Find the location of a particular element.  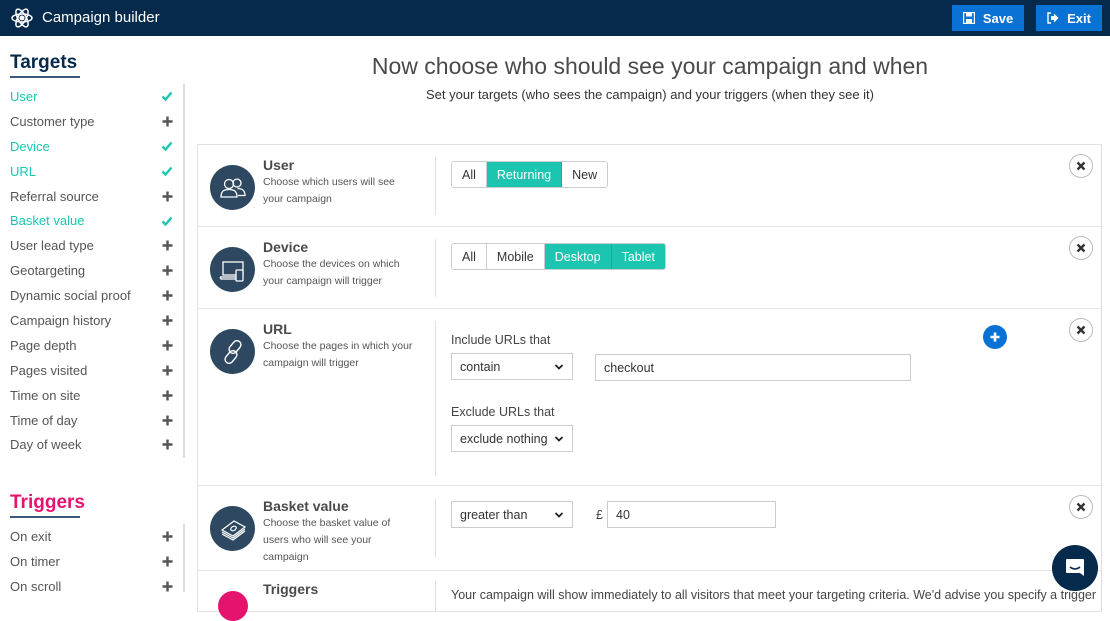

exclude-match-select: exclude nothing is located at coordinates (512, 438).